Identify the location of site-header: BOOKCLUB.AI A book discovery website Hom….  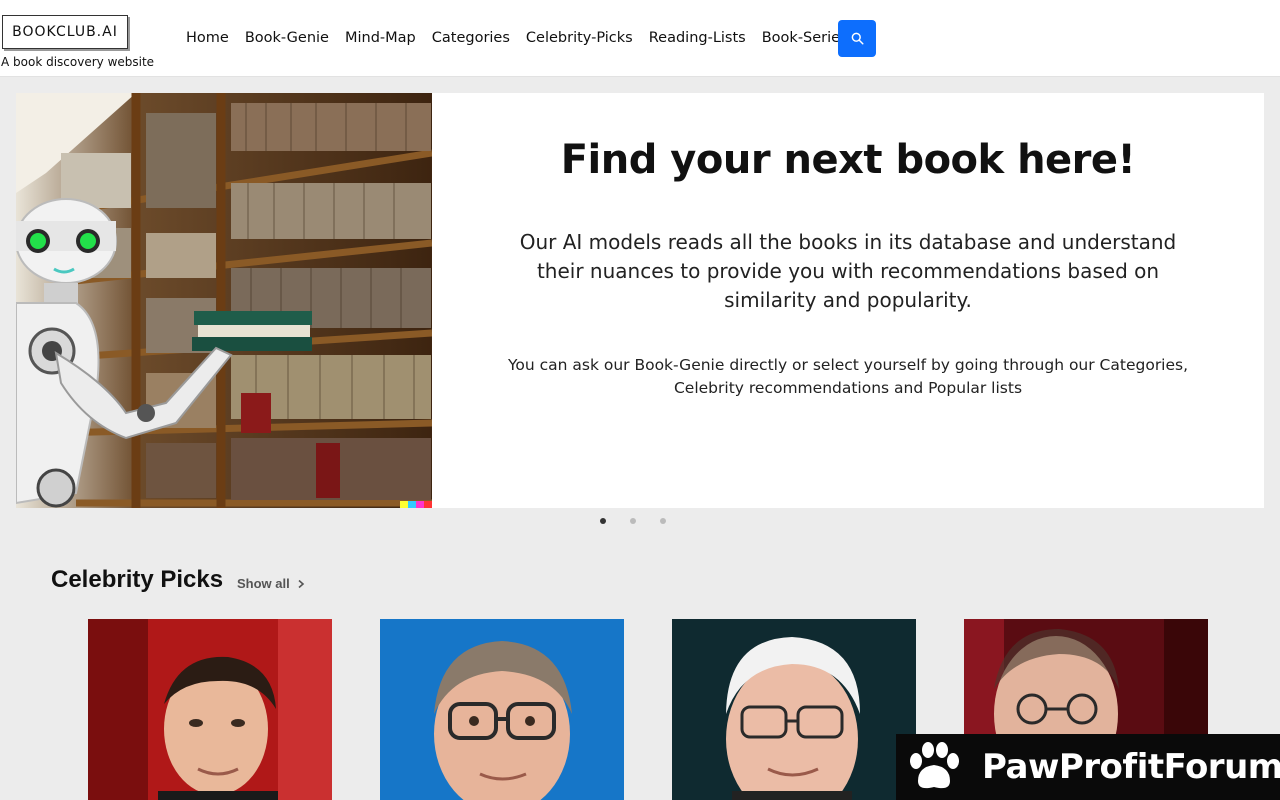
(640, 38).